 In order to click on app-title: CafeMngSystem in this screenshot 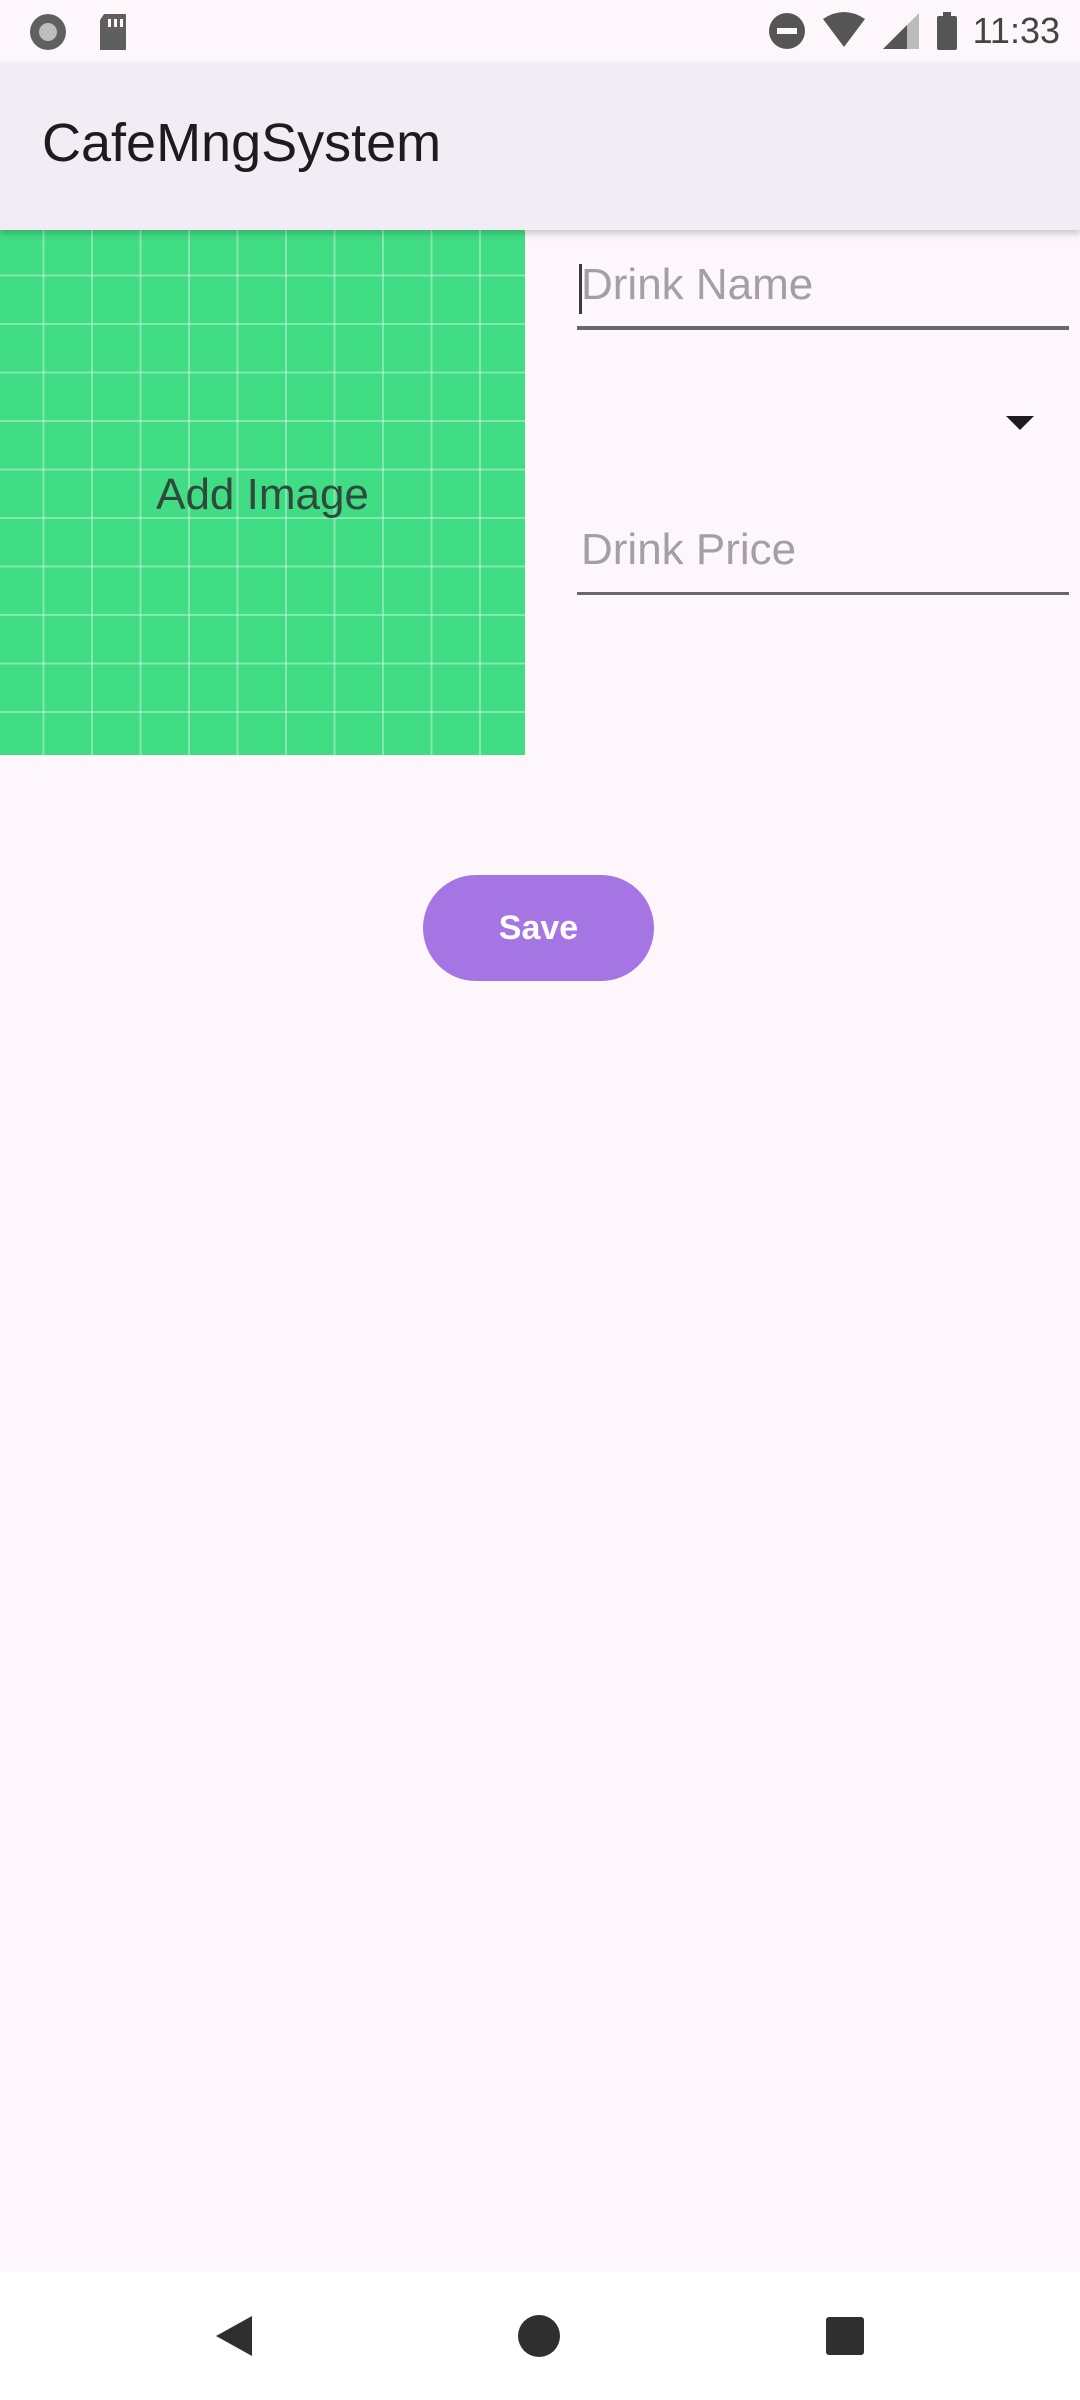, I will do `click(242, 143)`.